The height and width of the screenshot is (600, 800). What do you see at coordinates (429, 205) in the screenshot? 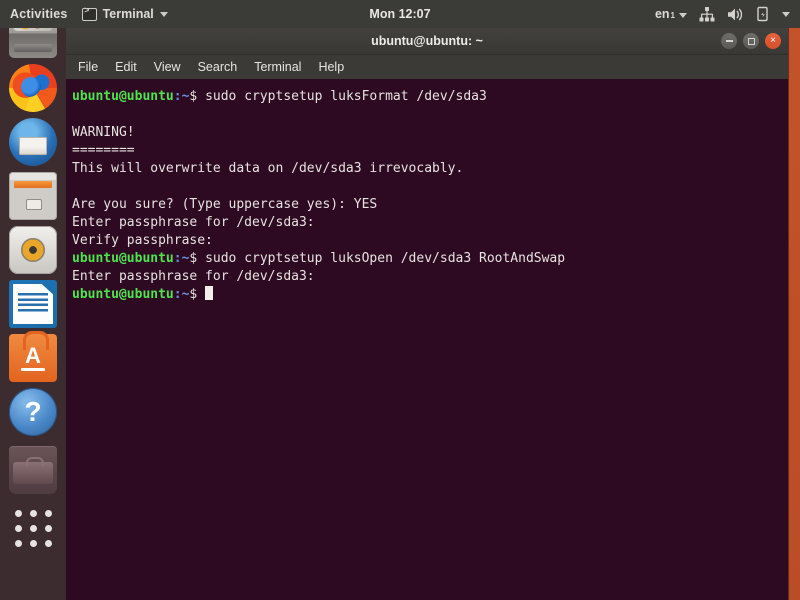
I see `terminal-line: Are you sure? (Type uppercase yes): YES` at bounding box center [429, 205].